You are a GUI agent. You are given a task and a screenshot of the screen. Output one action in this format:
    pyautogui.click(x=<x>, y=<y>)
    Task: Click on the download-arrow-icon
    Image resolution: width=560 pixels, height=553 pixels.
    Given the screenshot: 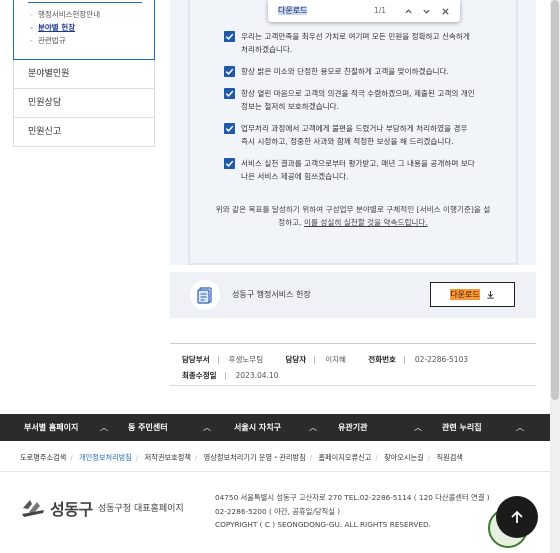 What is the action you would take?
    pyautogui.click(x=490, y=294)
    